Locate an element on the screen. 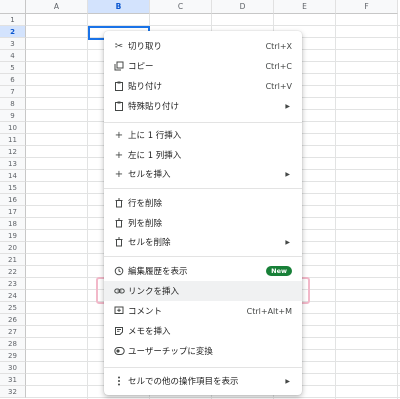  row-header-25: 25 is located at coordinates (13, 308).